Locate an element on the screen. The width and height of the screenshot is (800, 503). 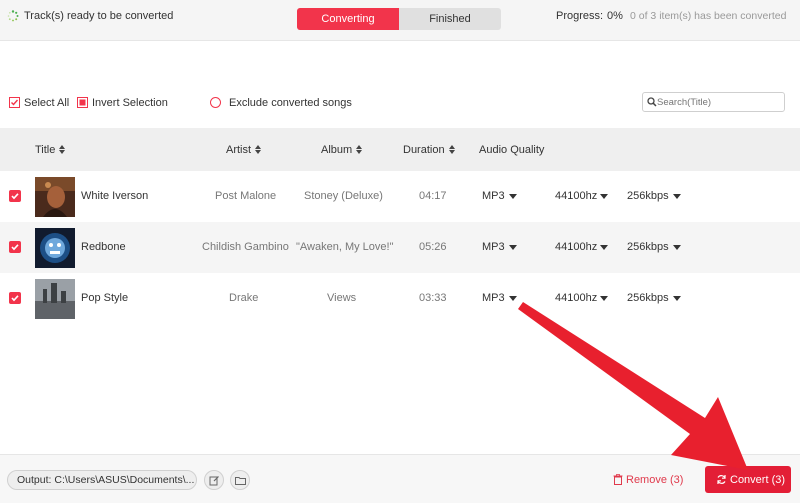
column-album: Album is located at coordinates (342, 150).